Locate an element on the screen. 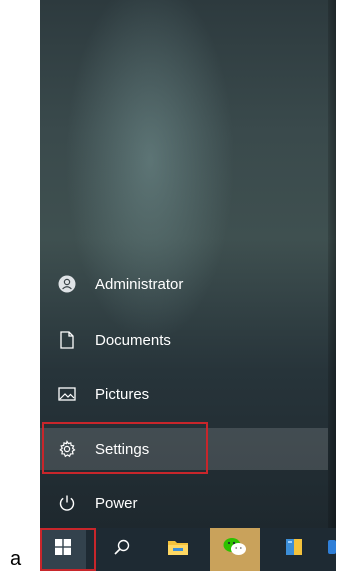 This screenshot has height=571, width=340. user-avatar-icon is located at coordinates (67, 284).